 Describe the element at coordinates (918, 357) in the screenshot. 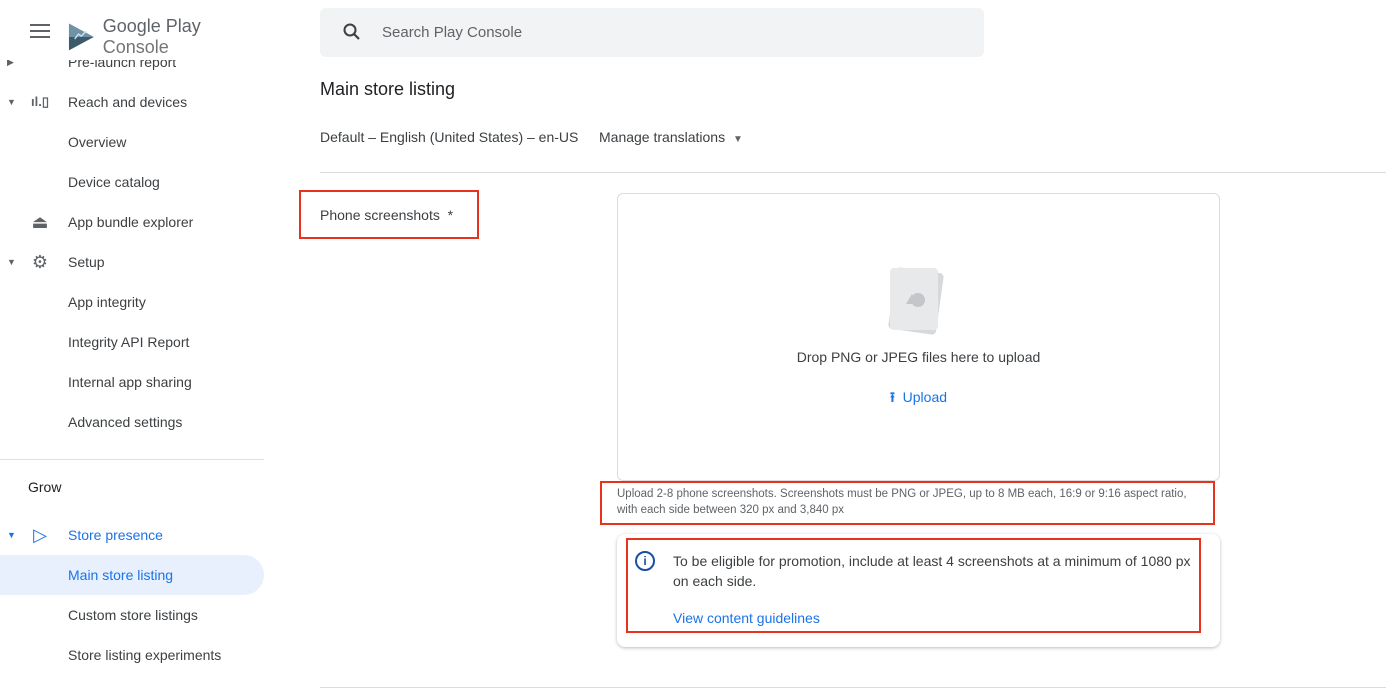

I see `drop-instructions: Drop PNG or JPEG files here to upload` at that location.